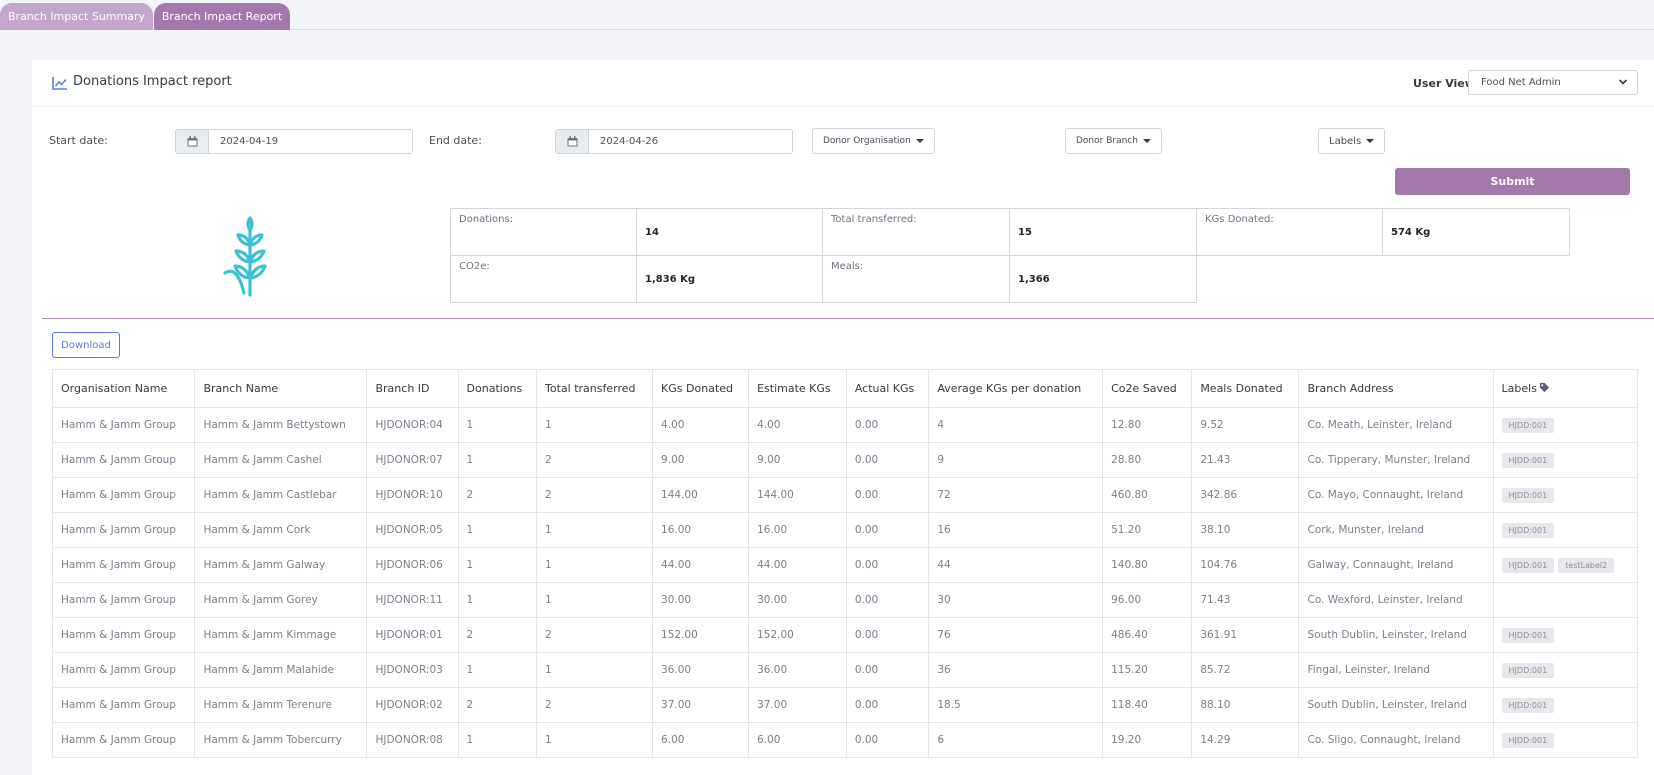  Describe the element at coordinates (1352, 141) in the screenshot. I see `labels-dropdown: Labels` at that location.